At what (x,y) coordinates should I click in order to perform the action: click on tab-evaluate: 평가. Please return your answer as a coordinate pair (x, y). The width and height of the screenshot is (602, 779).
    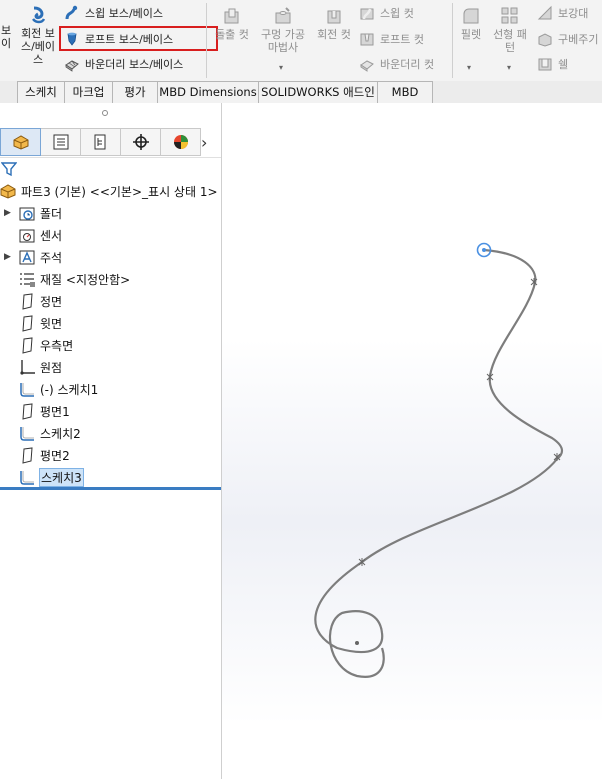
    Looking at the image, I should click on (135, 92).